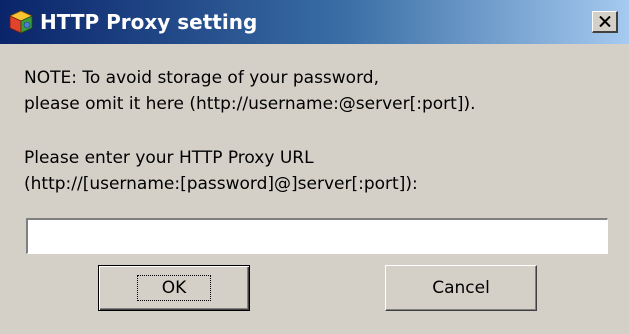 The image size is (629, 334). Describe the element at coordinates (317, 236) in the screenshot. I see `proxy-url-input` at that location.